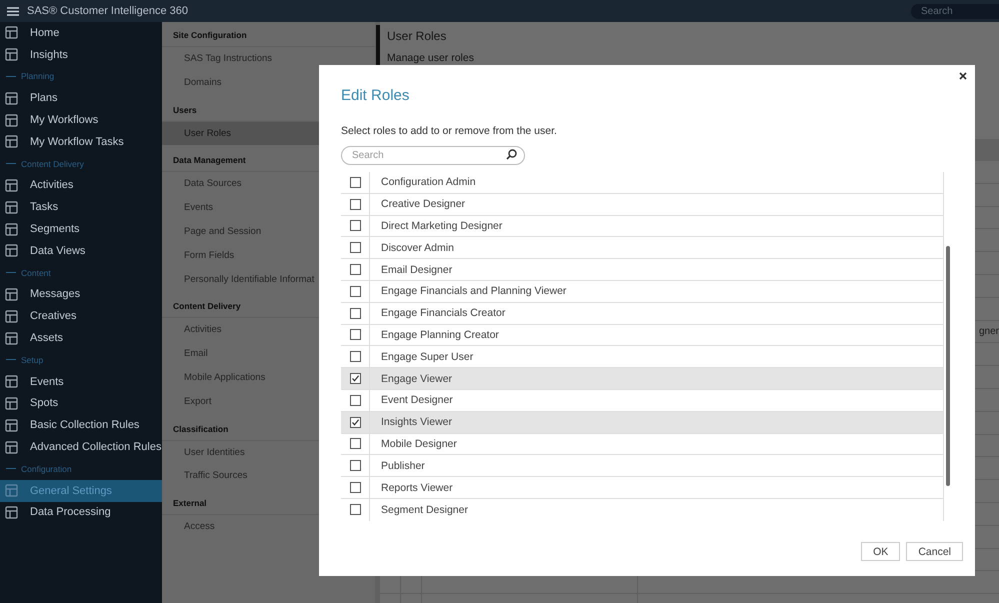 Image resolution: width=999 pixels, height=603 pixels. I want to click on sidebar-item: Basic Collection Rules, so click(81, 425).